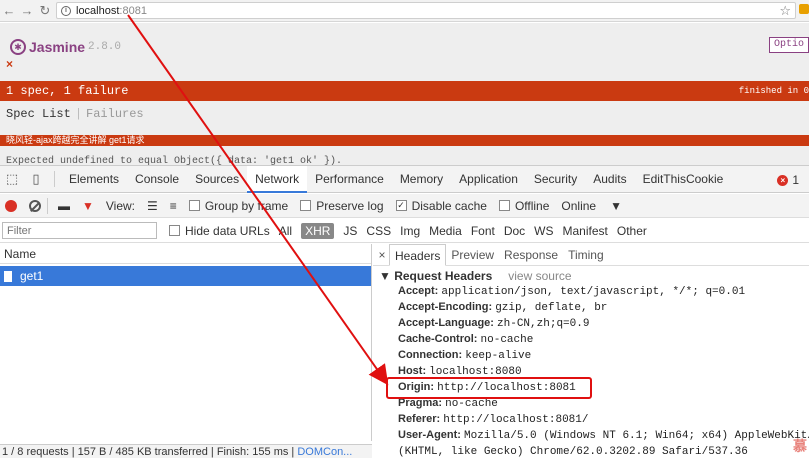  What do you see at coordinates (429, 435) in the screenshot?
I see `header-key: User-Agent:` at bounding box center [429, 435].